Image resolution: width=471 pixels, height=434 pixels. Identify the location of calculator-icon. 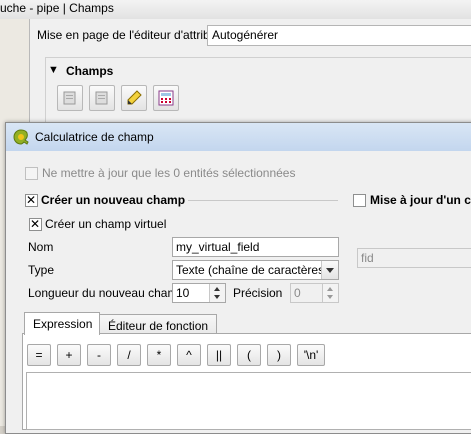
(166, 98).